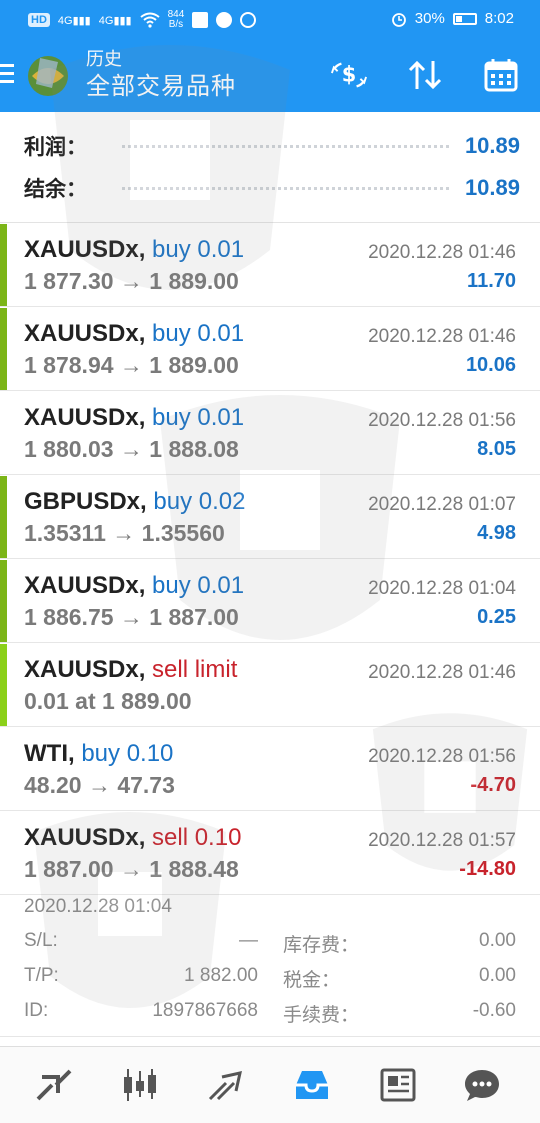 This screenshot has width=540, height=1123. I want to click on tax-label: 税金：, so click(312, 980).